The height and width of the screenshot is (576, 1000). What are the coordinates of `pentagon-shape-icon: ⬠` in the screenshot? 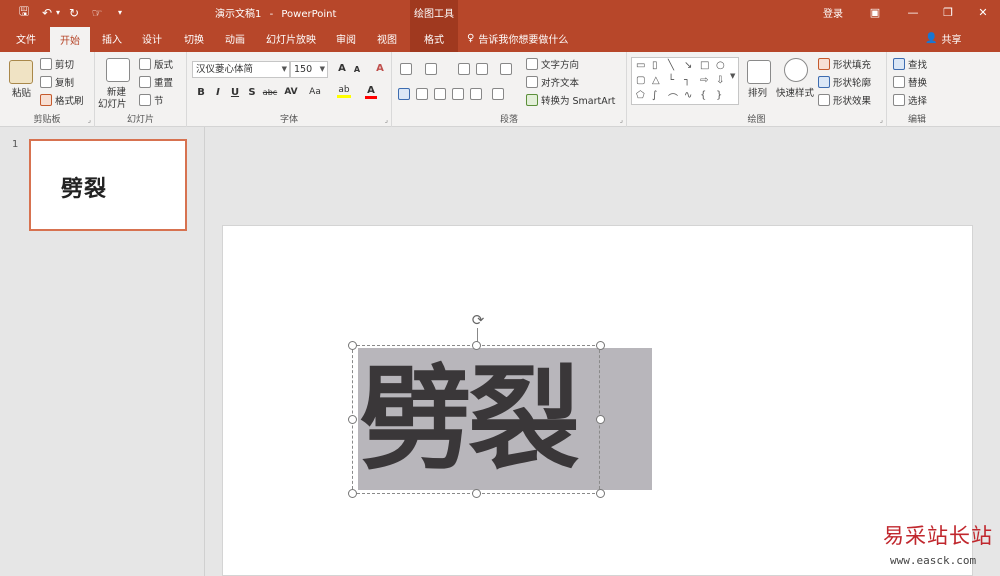 It's located at (640, 95).